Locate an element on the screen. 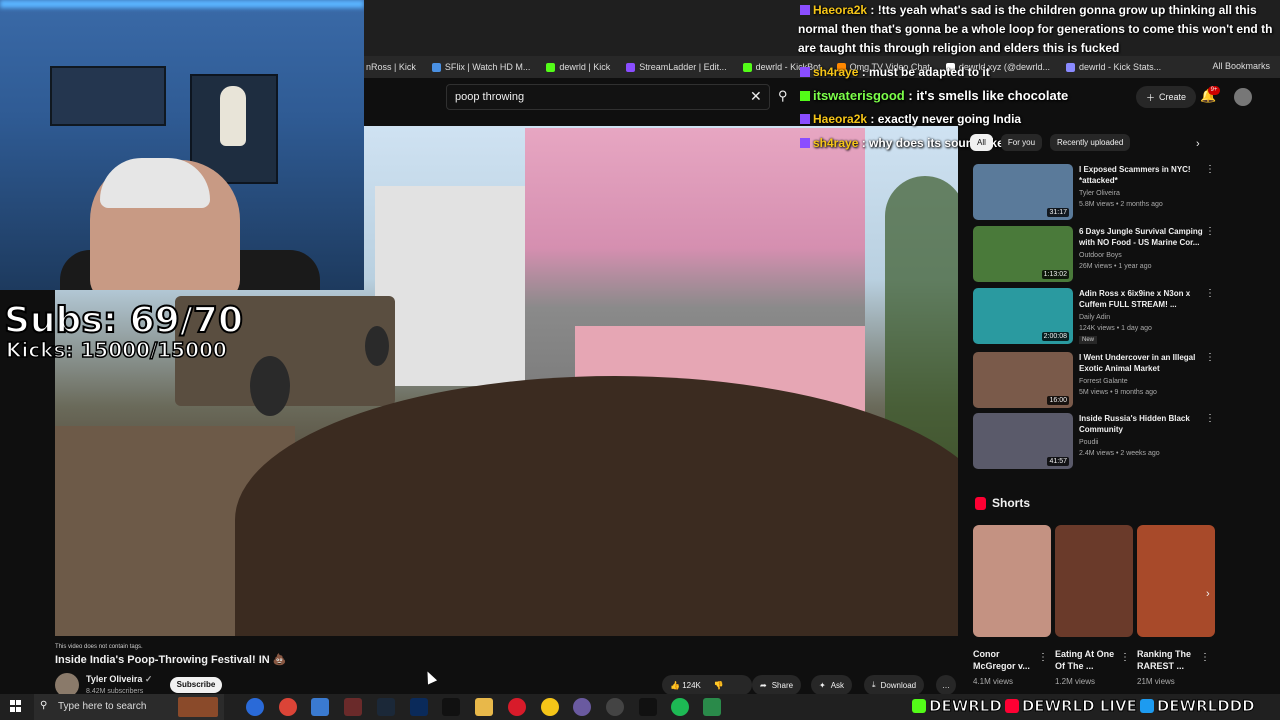 The image size is (1280, 720). short-views: 21M views is located at coordinates (1156, 681).